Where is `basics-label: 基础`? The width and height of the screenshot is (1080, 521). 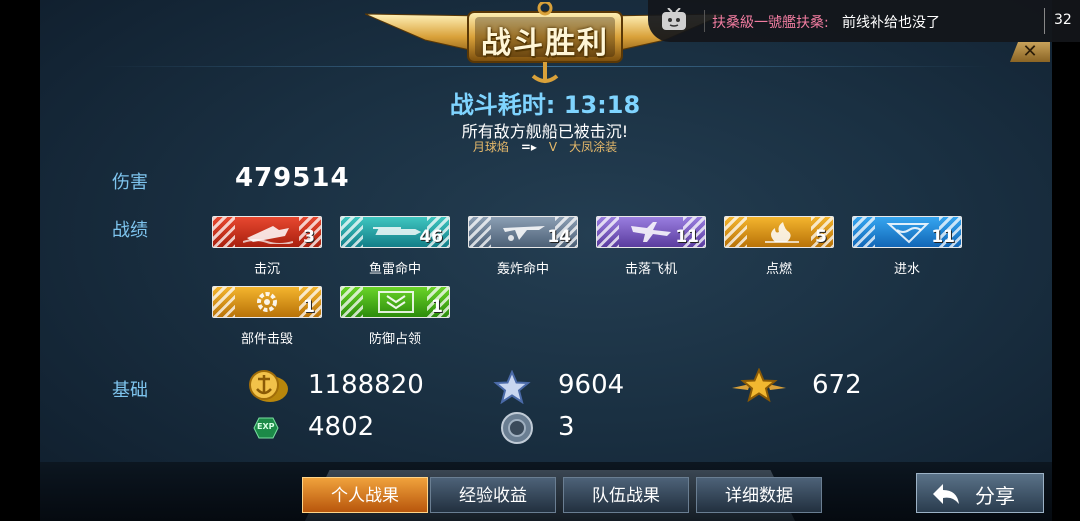 basics-label: 基础 is located at coordinates (130, 390).